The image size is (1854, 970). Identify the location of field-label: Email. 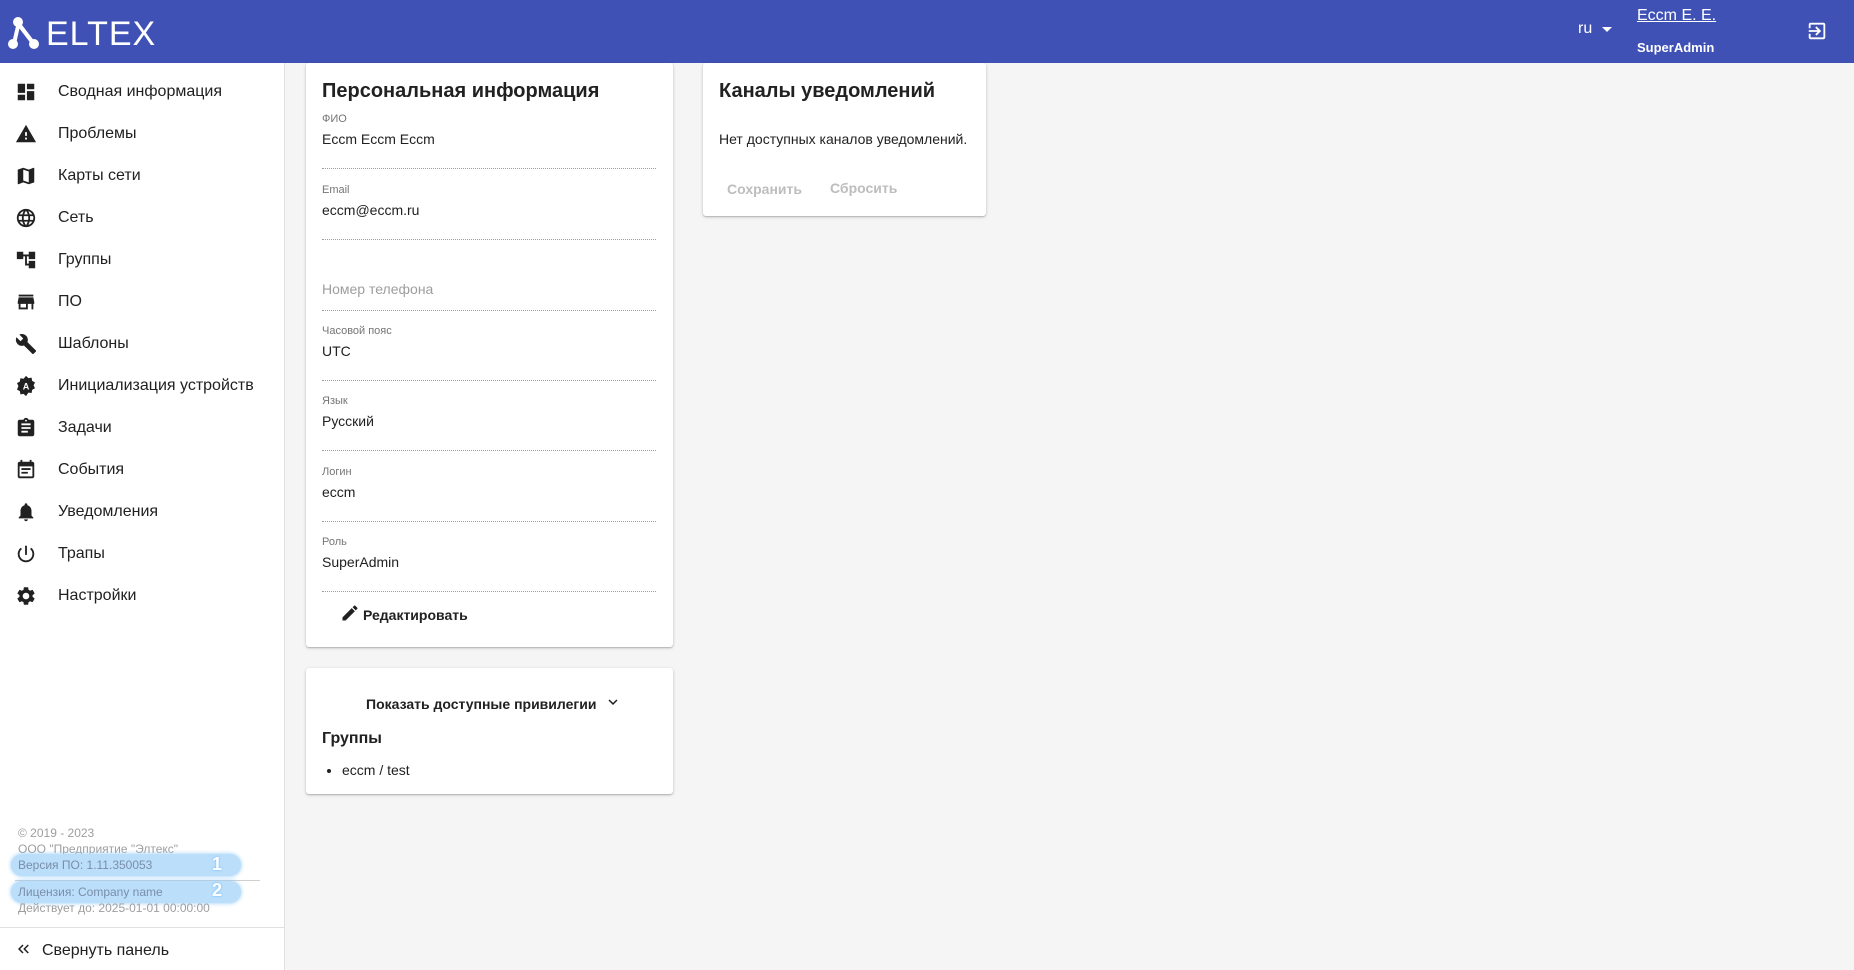
(336, 190).